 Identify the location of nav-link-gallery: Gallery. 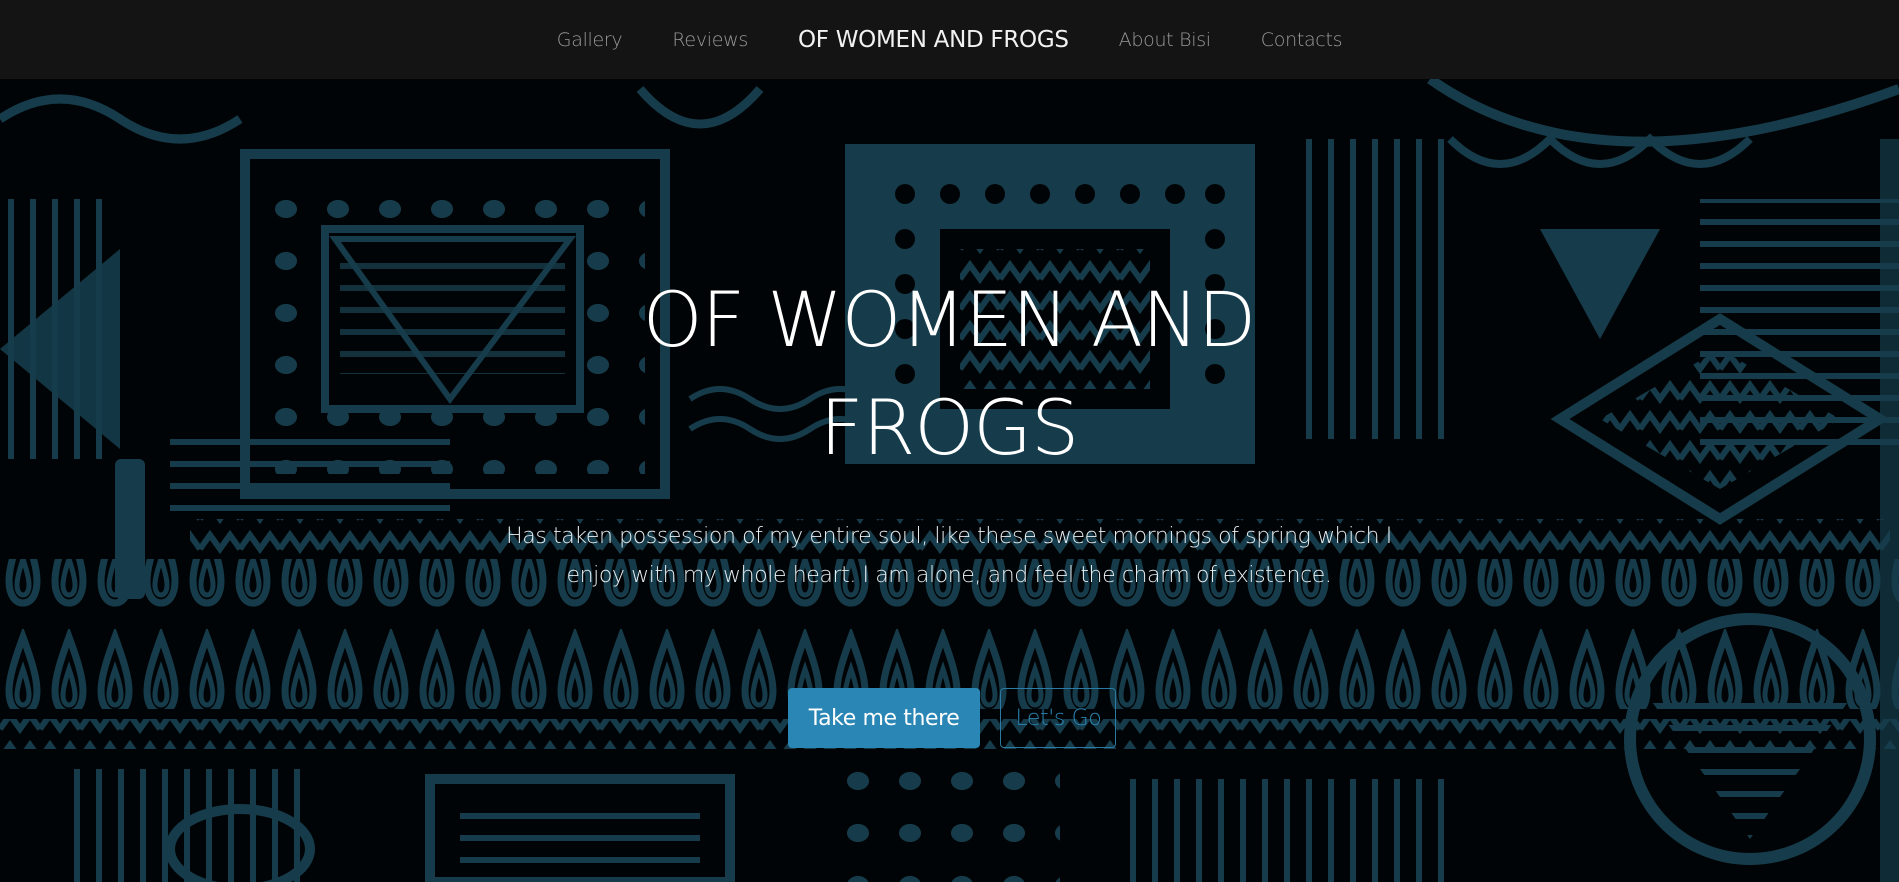
(590, 40).